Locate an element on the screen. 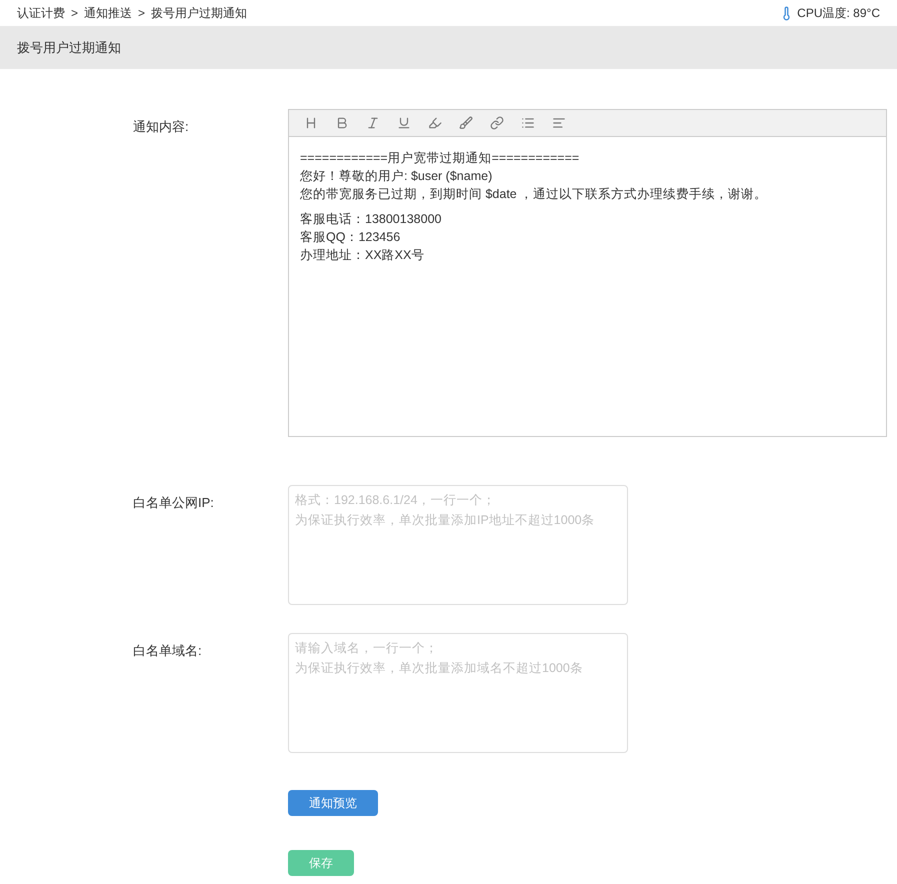  brush-icon is located at coordinates (466, 123).